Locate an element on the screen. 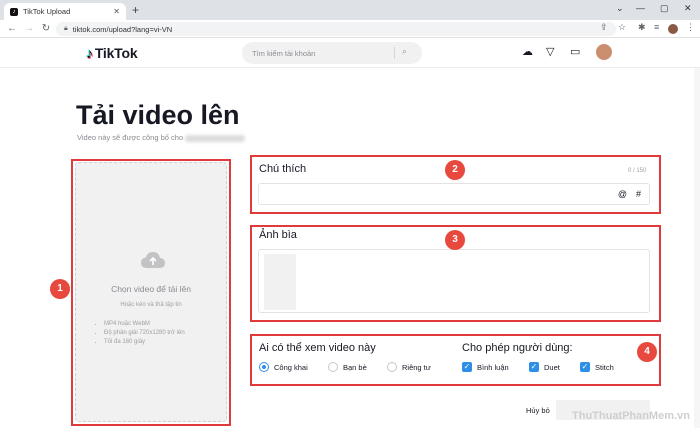 This screenshot has height=428, width=700. browser-menu-icon: ⋮ is located at coordinates (690, 27).